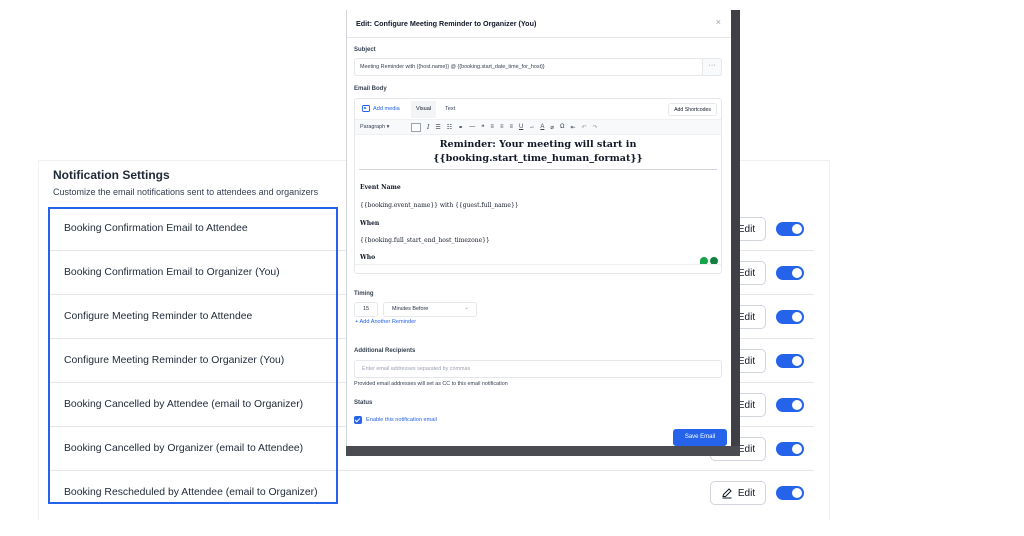 This screenshot has width=1024, height=536. I want to click on undo-icon: ↶, so click(584, 127).